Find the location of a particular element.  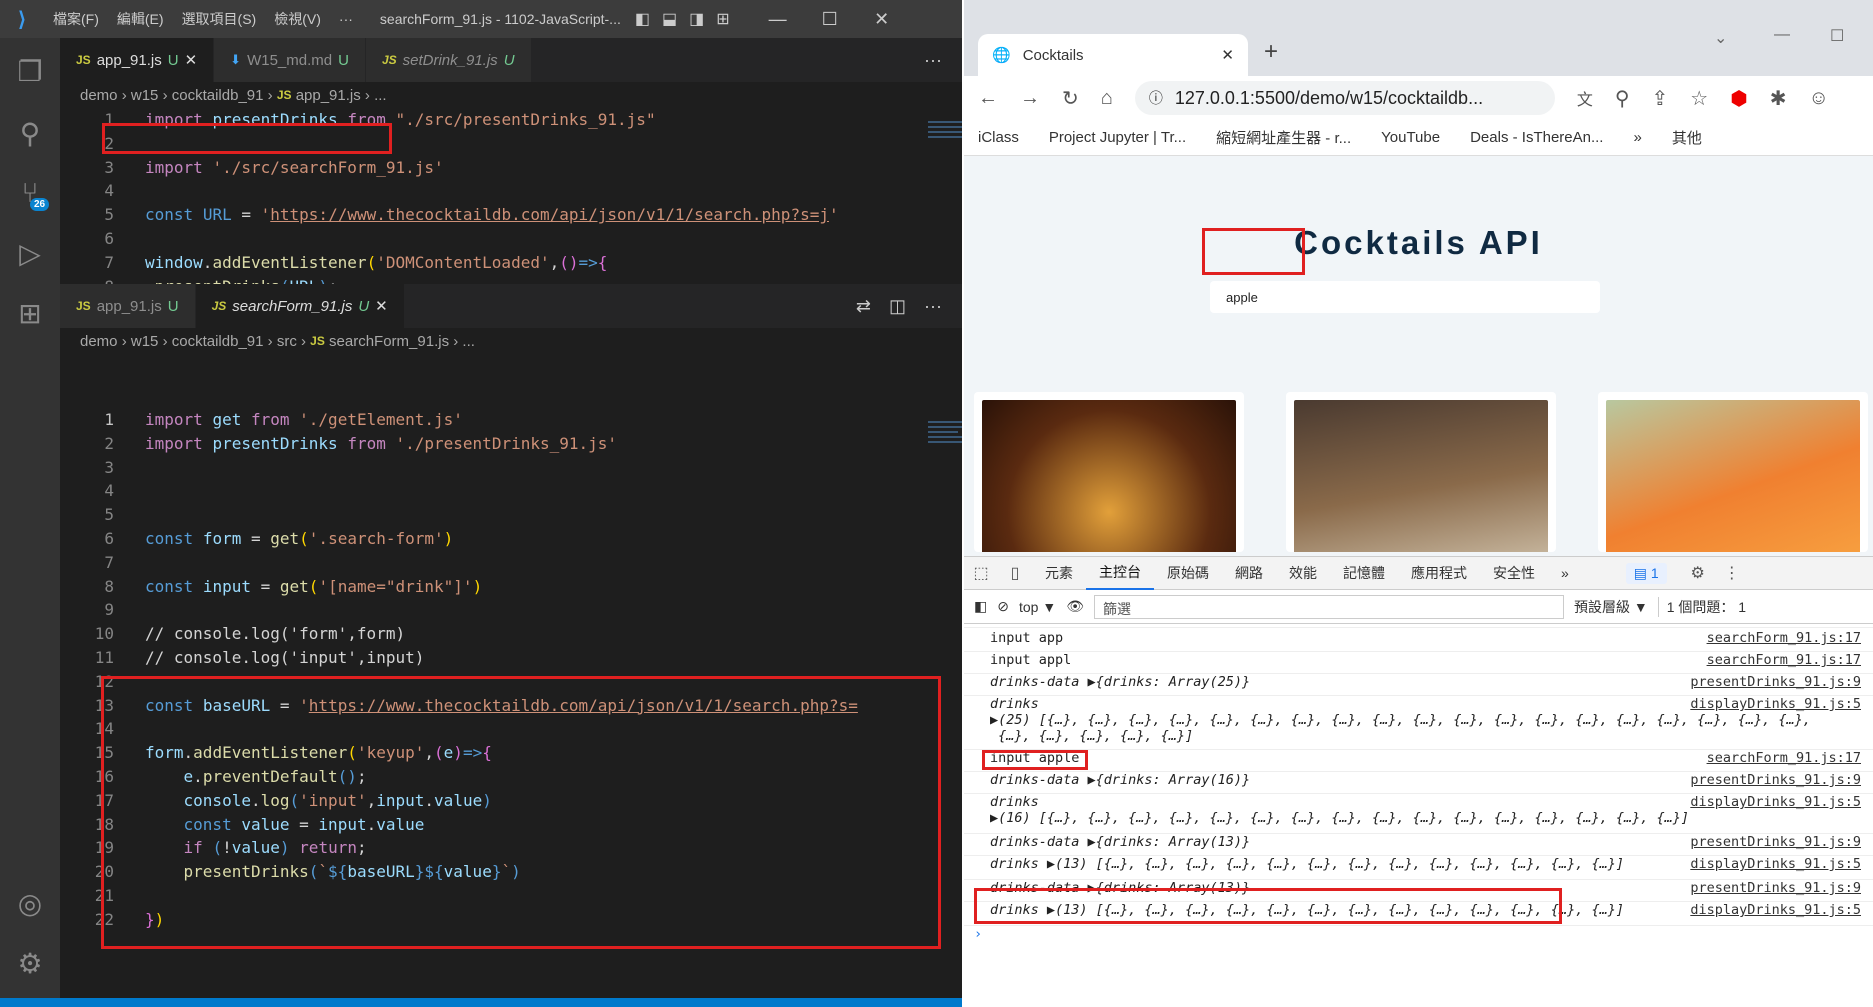

extensions-icon: ✱ is located at coordinates (1778, 98).